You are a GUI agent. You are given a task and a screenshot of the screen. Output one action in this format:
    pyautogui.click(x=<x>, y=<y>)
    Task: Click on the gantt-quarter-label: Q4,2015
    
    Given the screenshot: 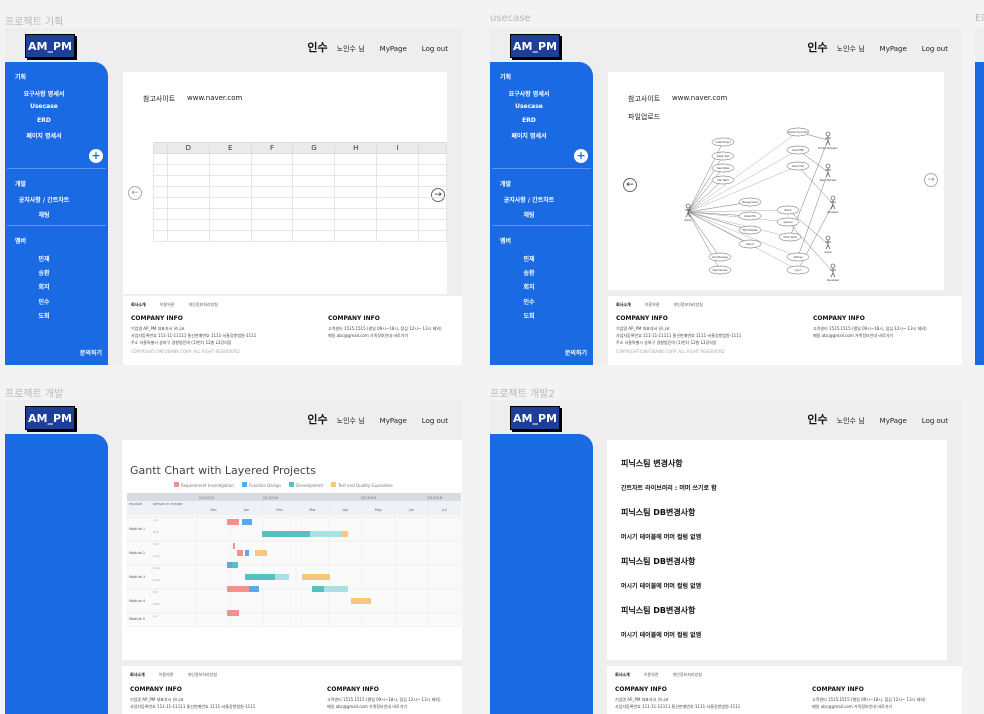 What is the action you would take?
    pyautogui.click(x=206, y=498)
    